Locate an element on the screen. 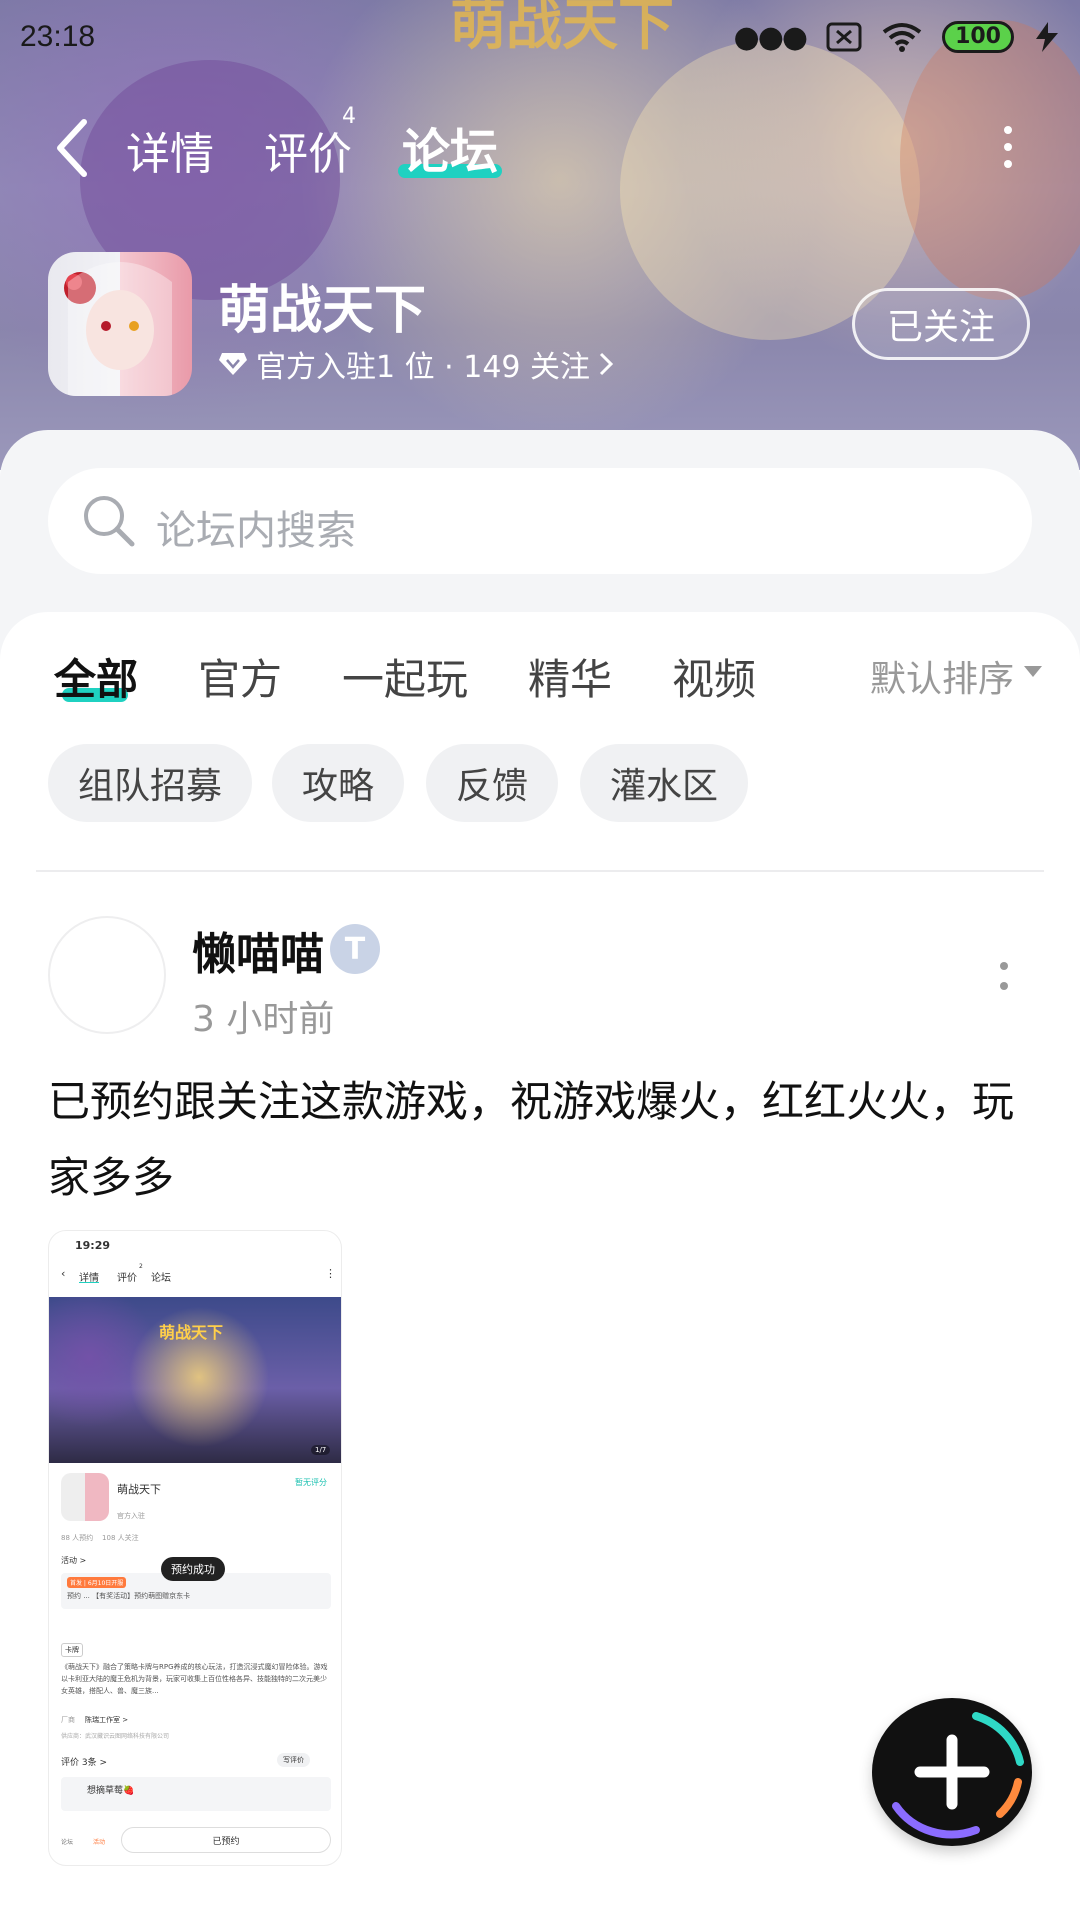  tab-reviews-count: 4 is located at coordinates (349, 116).